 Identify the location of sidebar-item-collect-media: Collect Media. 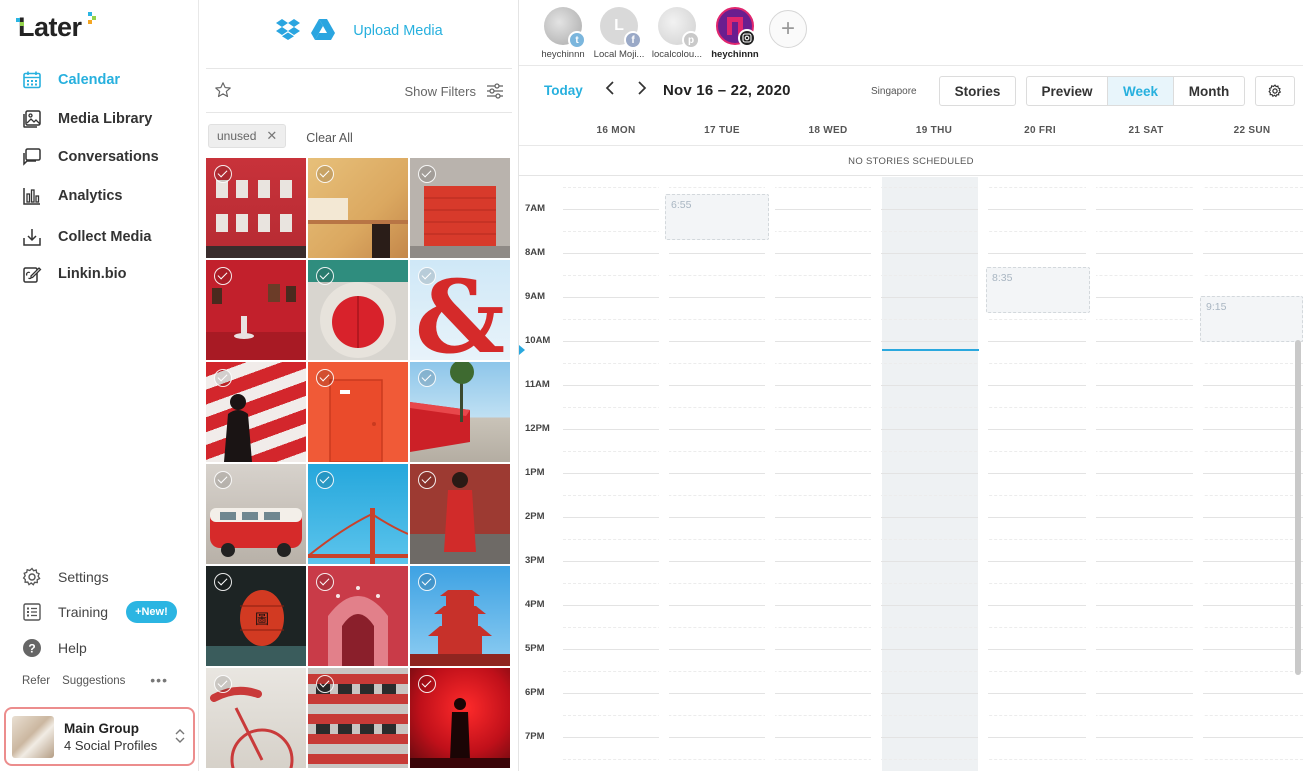
(86, 237).